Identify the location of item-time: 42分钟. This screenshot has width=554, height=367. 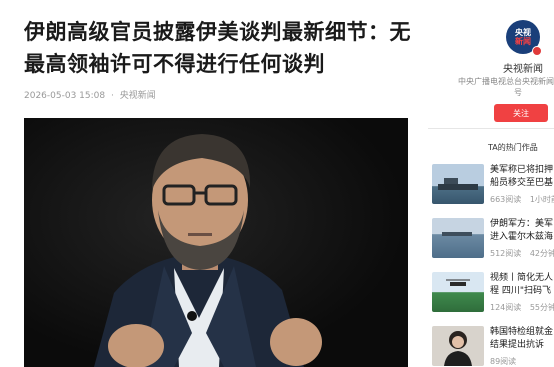
(541, 253).